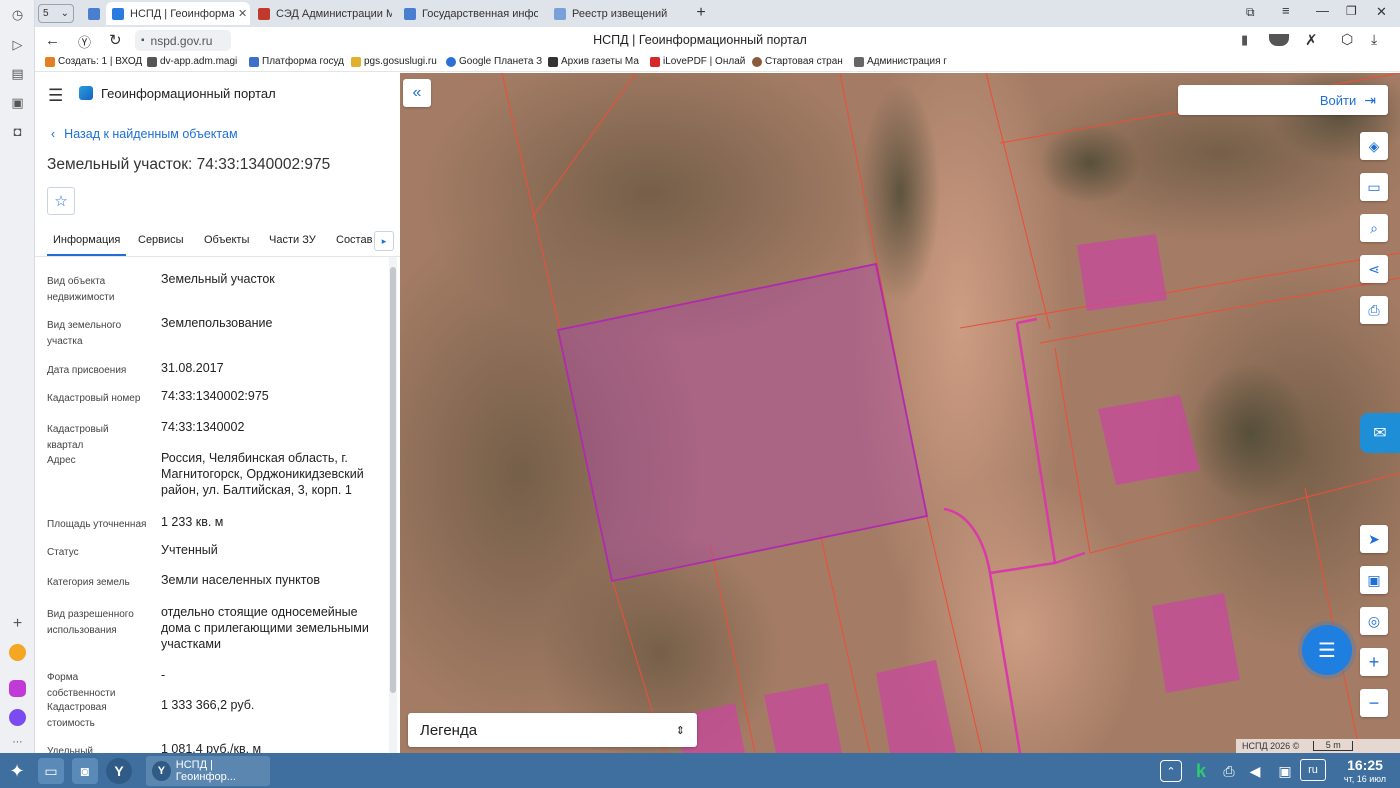  What do you see at coordinates (1351, 11) in the screenshot?
I see `restore-icon: ❐` at bounding box center [1351, 11].